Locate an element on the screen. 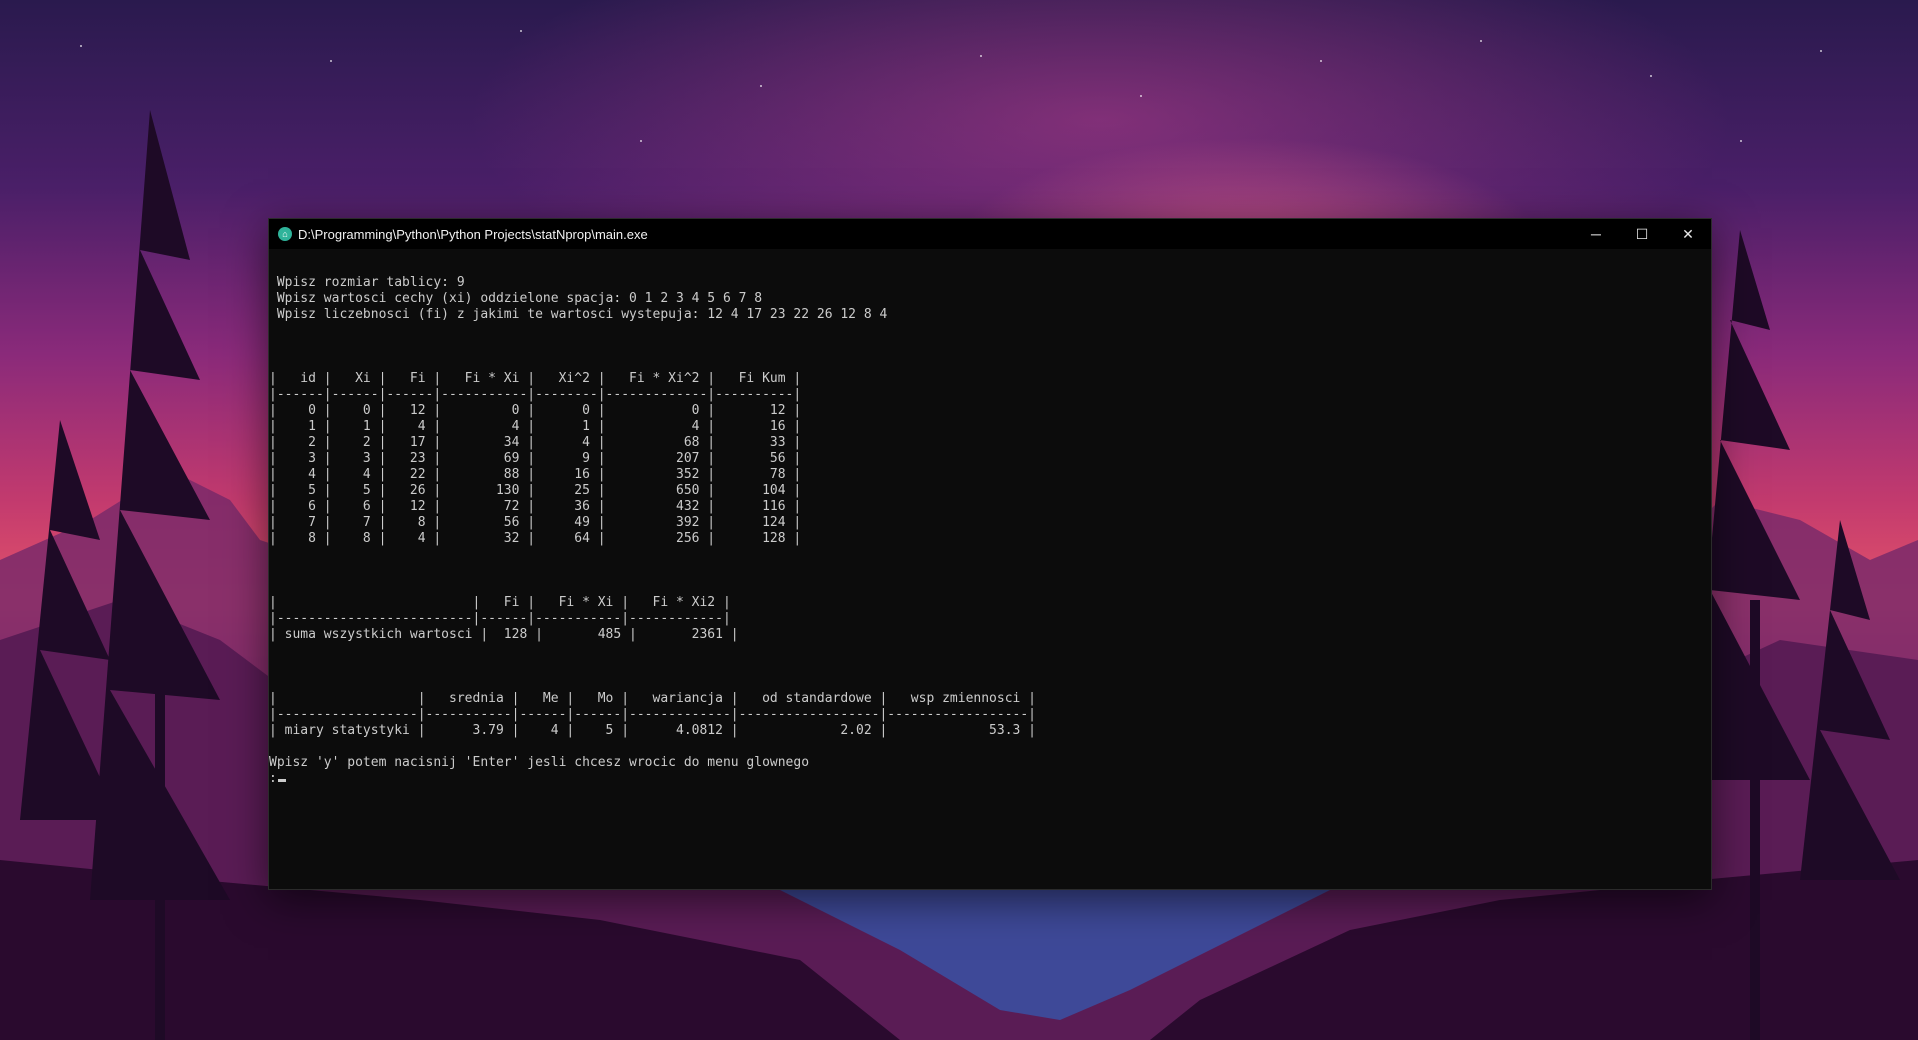  table-row: | 0 | 0 | 12 | 0 | 0 | 0 | 12 | is located at coordinates (535, 410).